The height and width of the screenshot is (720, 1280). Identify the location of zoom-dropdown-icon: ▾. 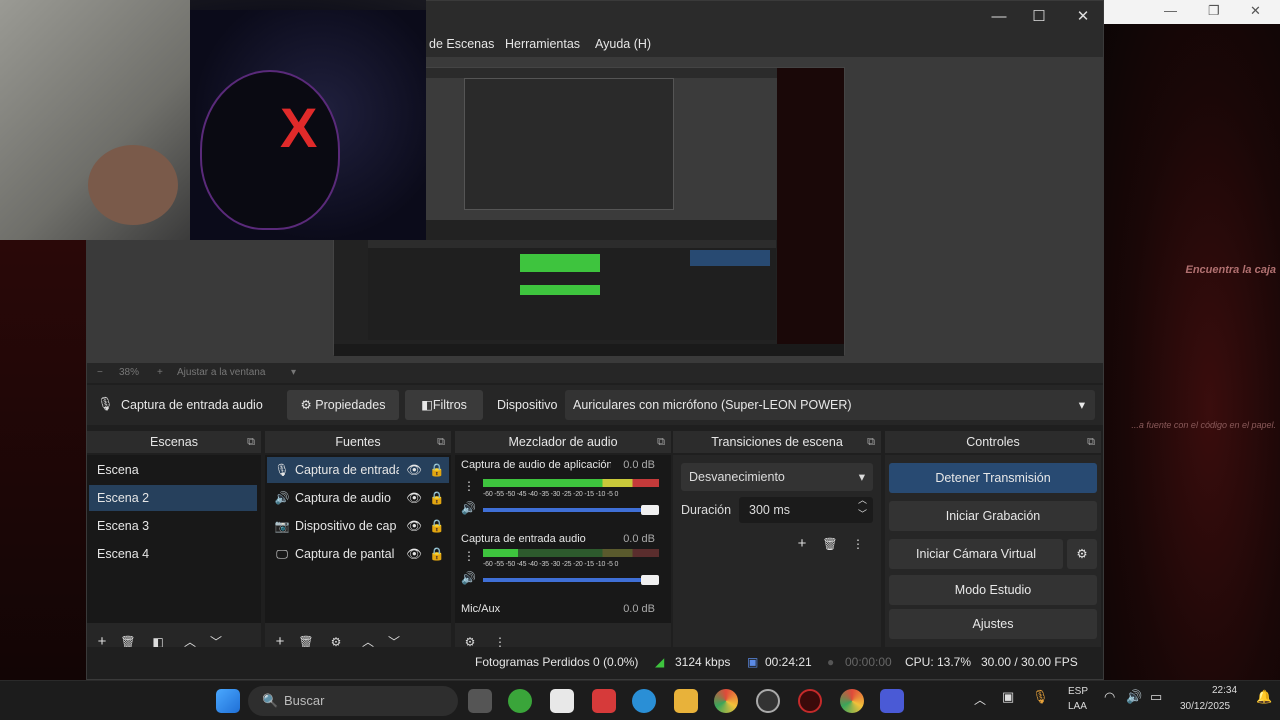
(293, 372).